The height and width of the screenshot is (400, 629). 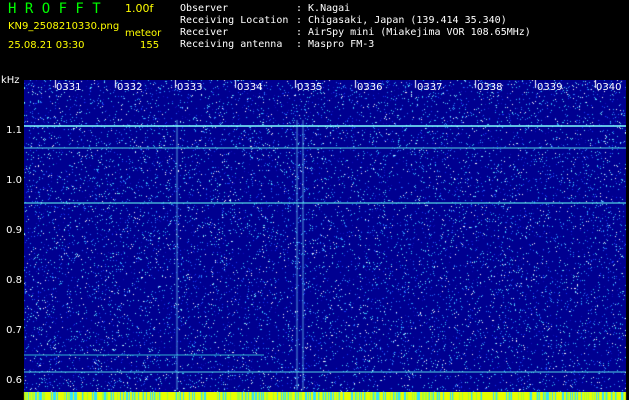 I want to click on antenna-label: Receiving antenna, so click(x=231, y=44).